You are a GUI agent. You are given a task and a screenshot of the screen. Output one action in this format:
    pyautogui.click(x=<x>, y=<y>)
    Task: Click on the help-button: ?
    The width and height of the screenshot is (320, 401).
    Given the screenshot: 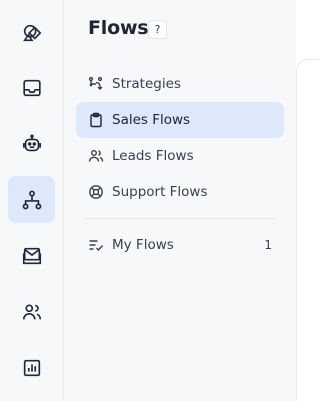 What is the action you would take?
    pyautogui.click(x=157, y=29)
    